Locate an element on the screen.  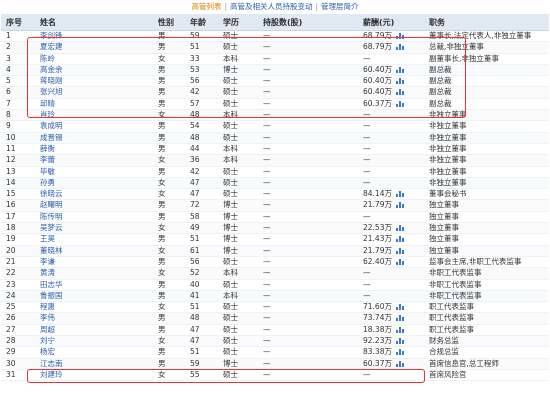
cell-salary-text: 73.74万 is located at coordinates (377, 318).